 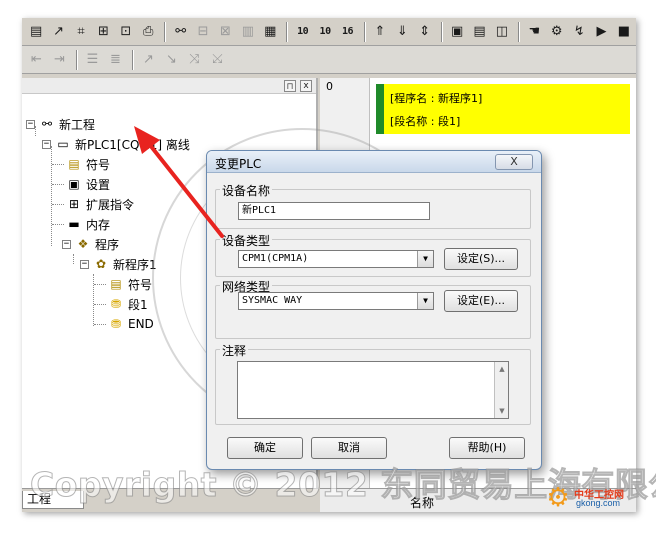 I want to click on cancel-button: 取消, so click(x=349, y=448).